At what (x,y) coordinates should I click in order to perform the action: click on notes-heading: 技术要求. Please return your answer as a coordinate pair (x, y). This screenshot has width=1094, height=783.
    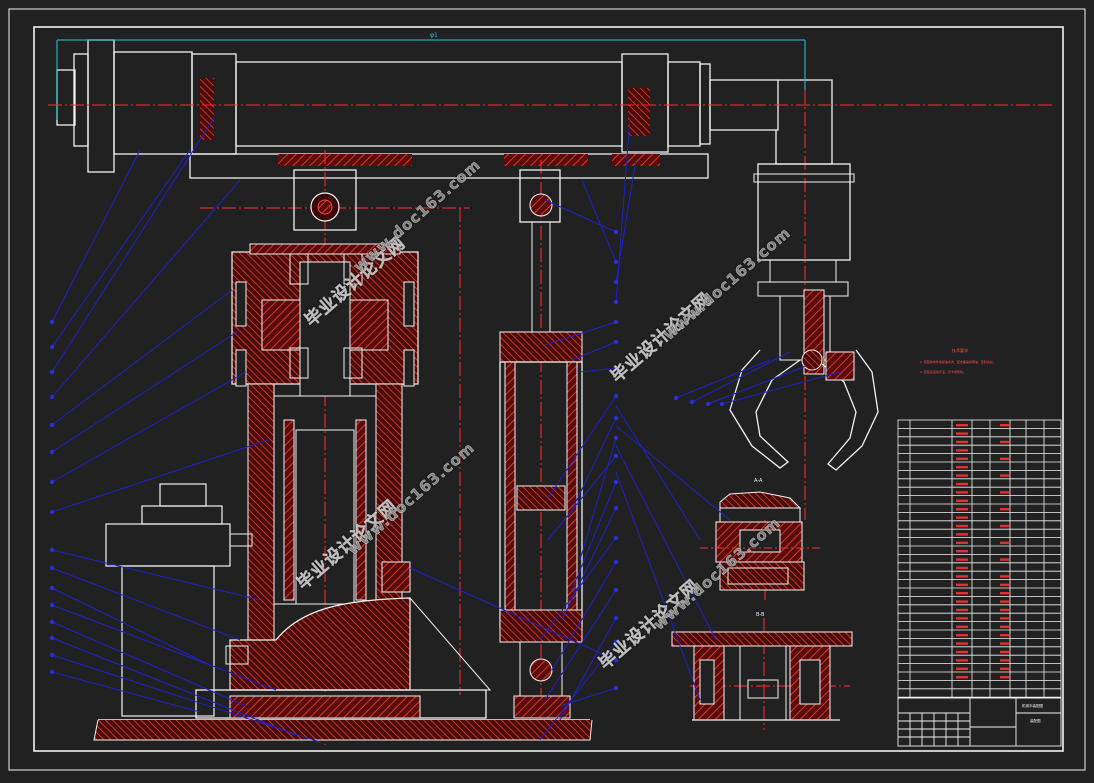
    Looking at the image, I should click on (960, 350).